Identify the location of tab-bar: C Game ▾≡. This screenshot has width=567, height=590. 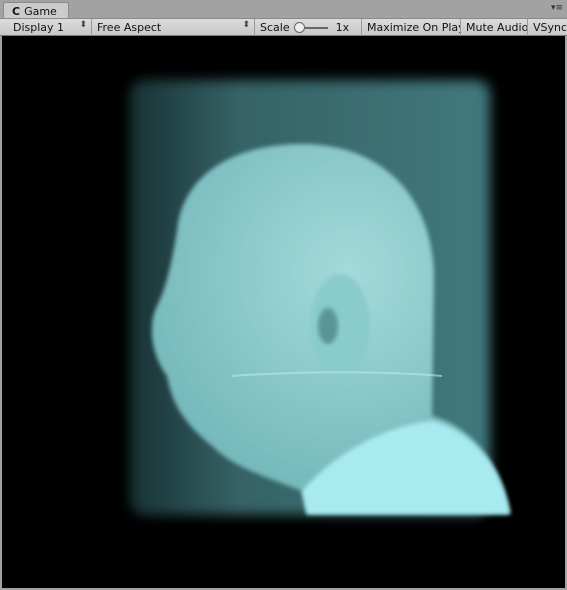
(283, 9).